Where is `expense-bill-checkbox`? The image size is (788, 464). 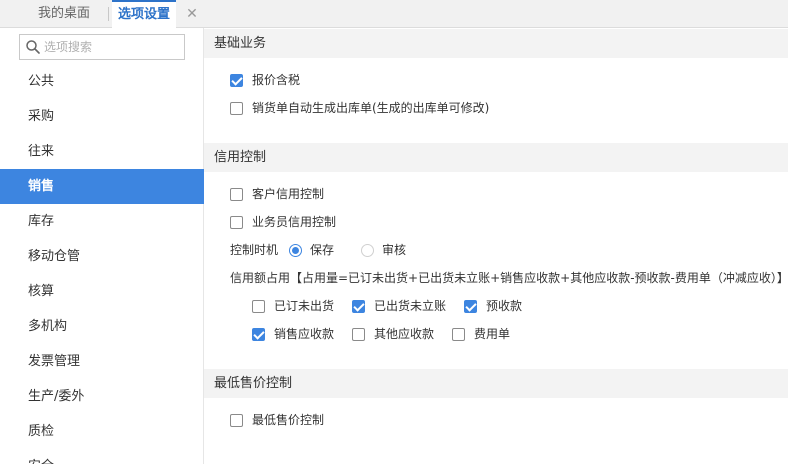
expense-bill-checkbox is located at coordinates (458, 334).